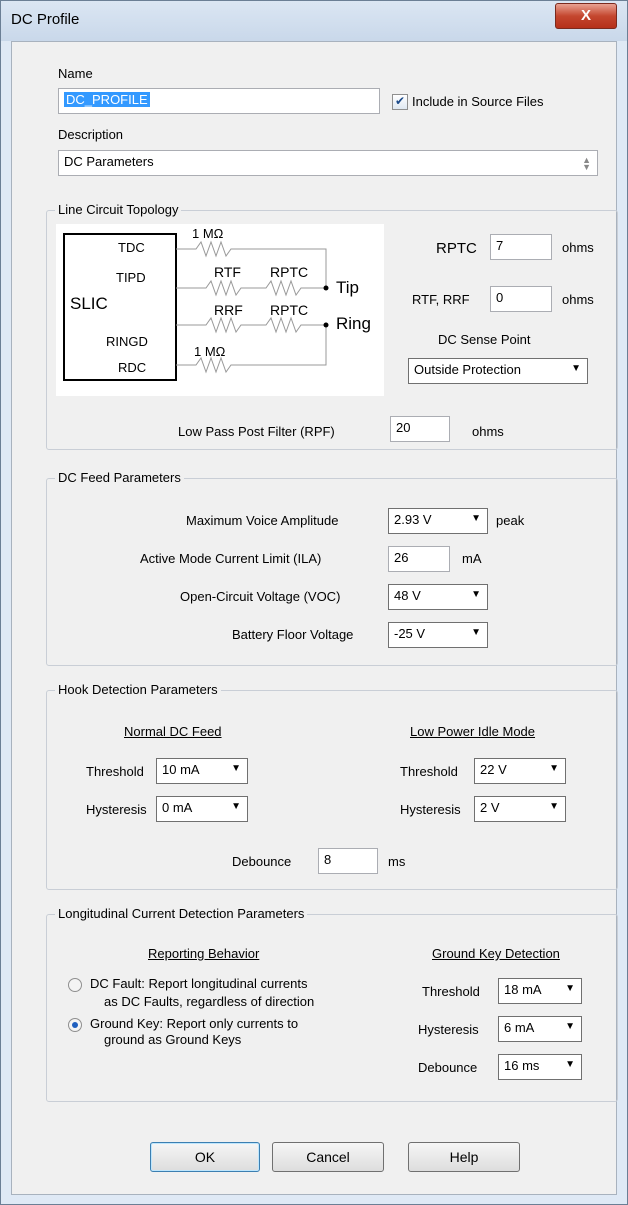 Image resolution: width=628 pixels, height=1205 pixels. I want to click on ground-key-label-line1: Ground Key: Report only currents to, so click(194, 1023).